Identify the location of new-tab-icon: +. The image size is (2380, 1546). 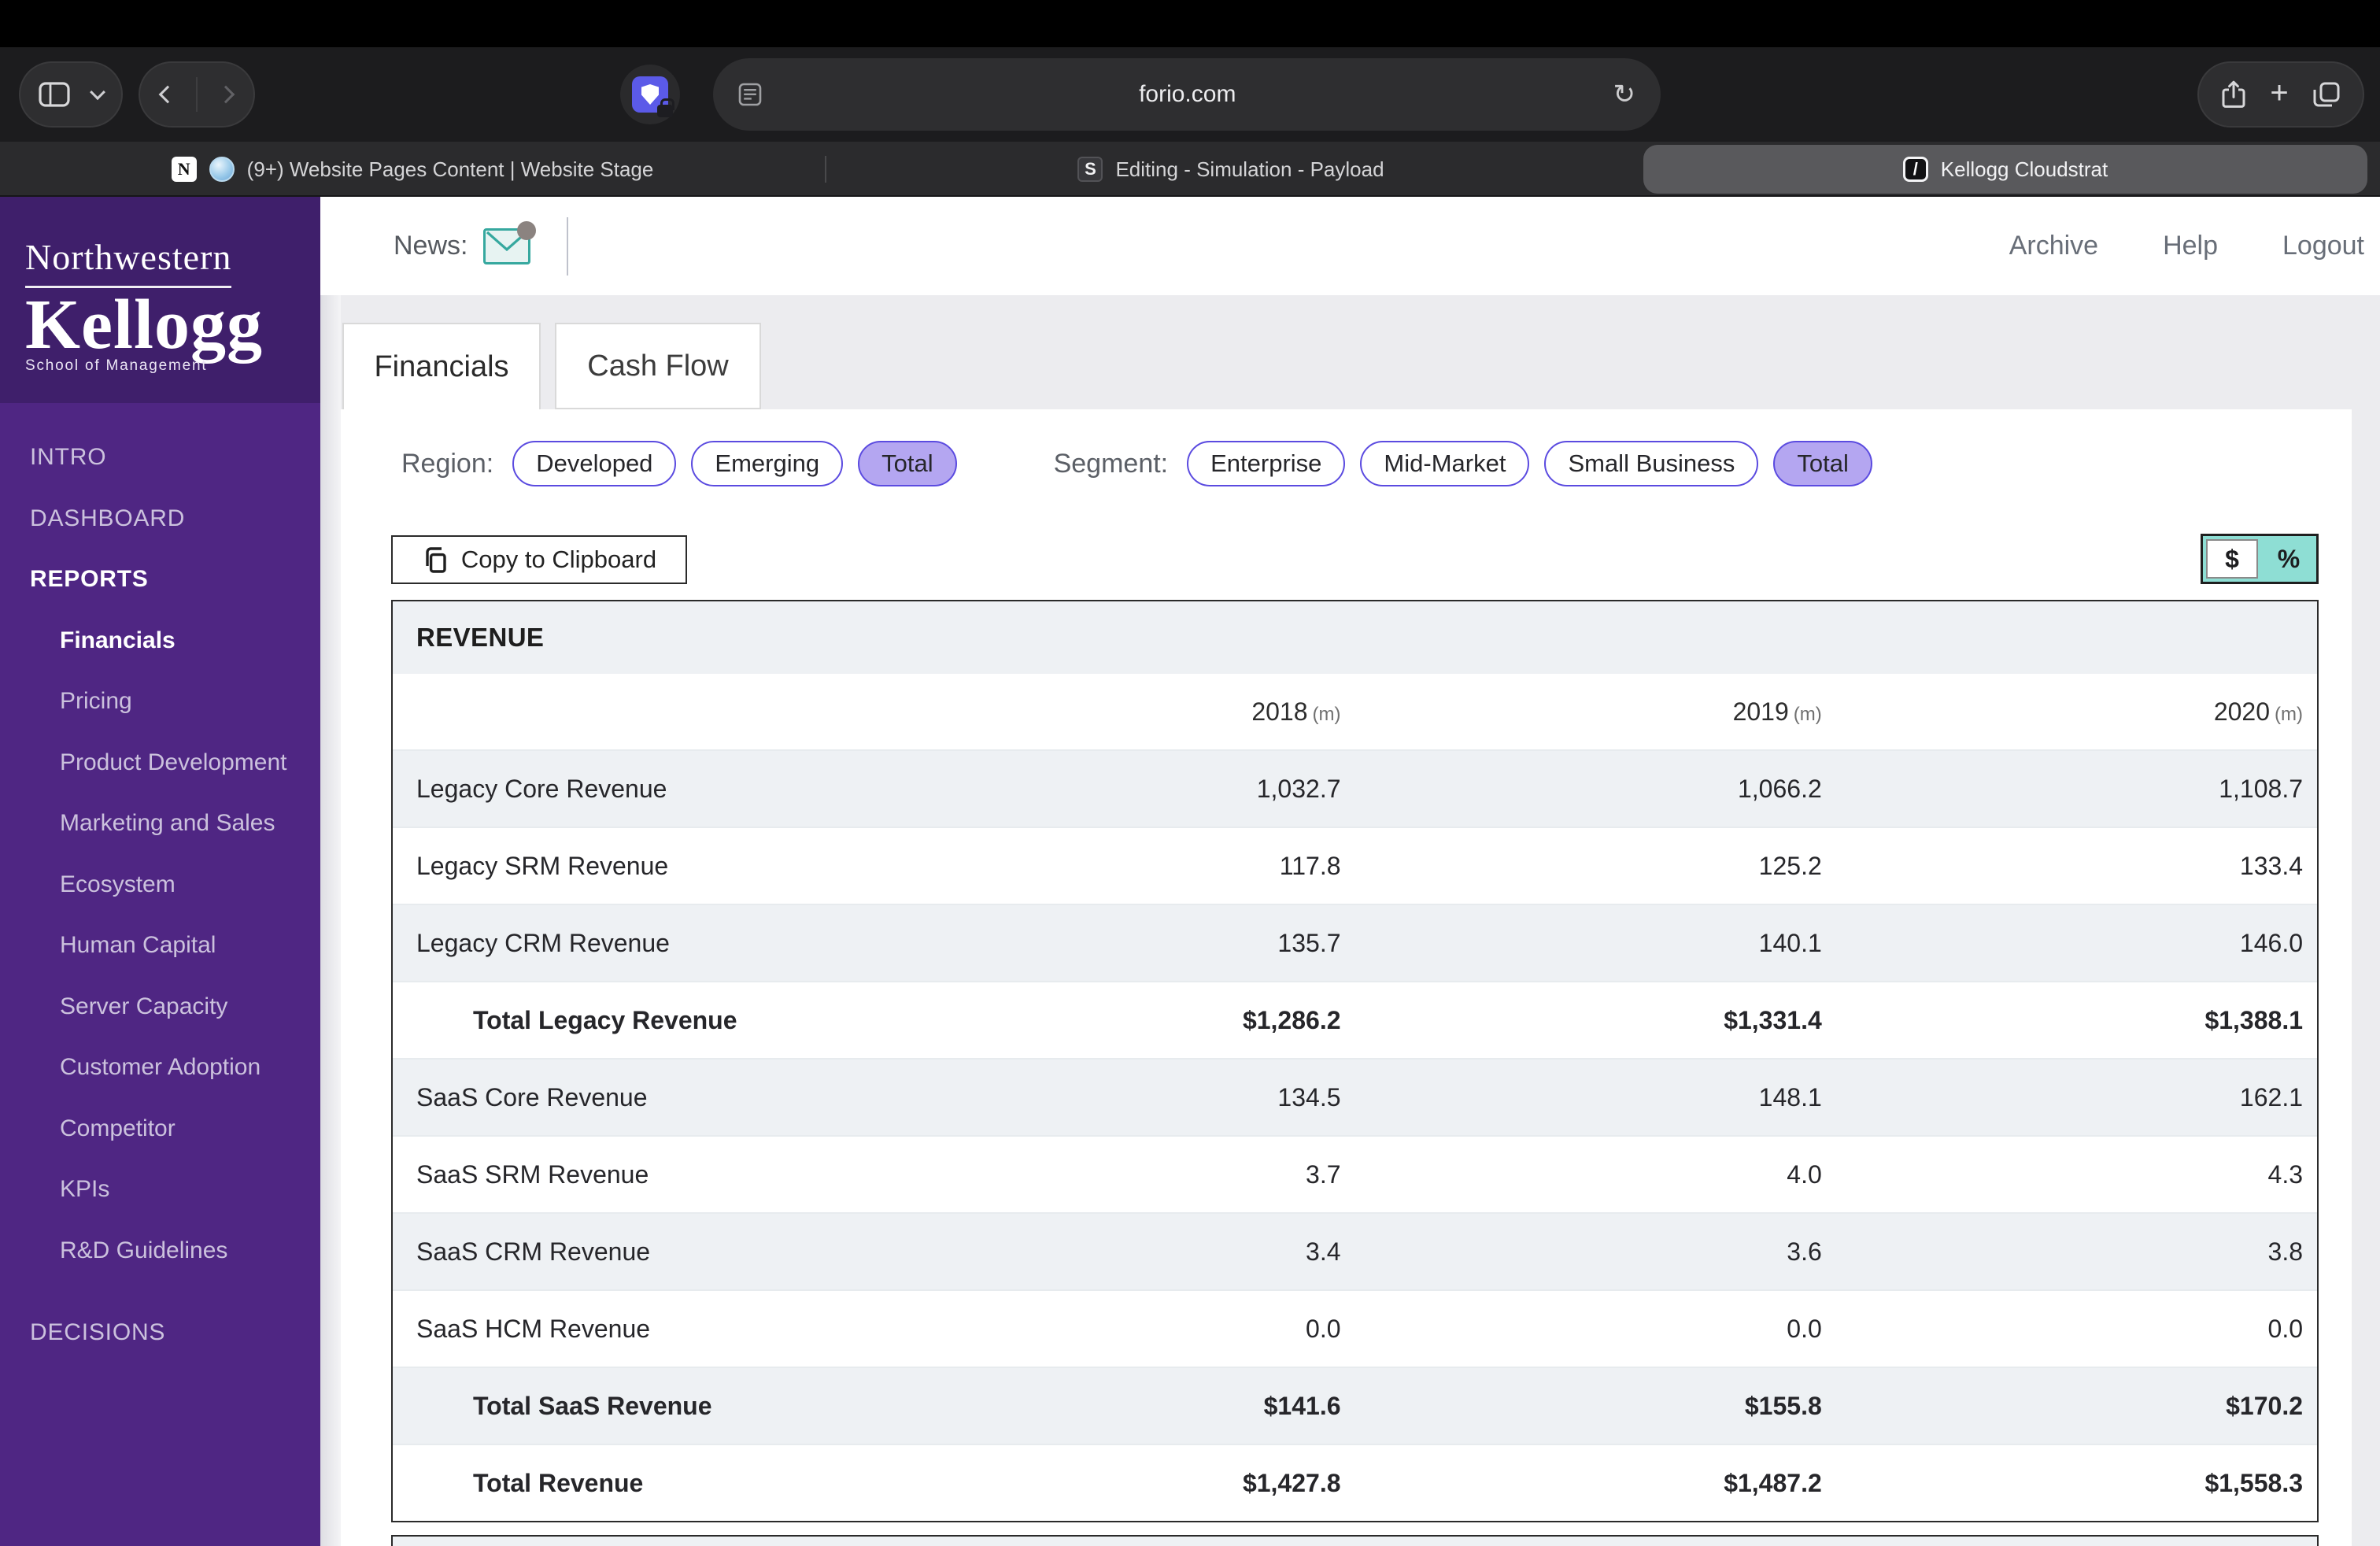
(2279, 93).